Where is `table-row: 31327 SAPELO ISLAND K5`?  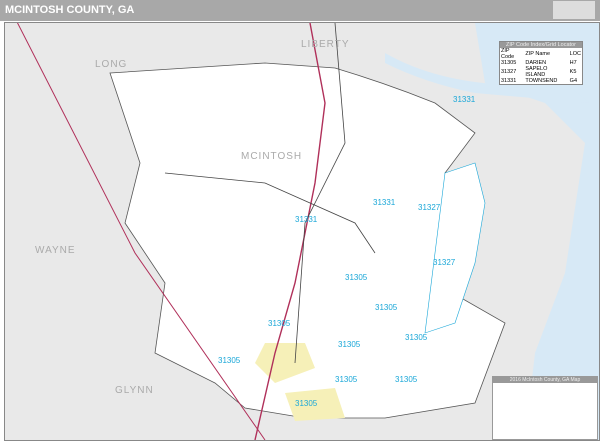 table-row: 31327 SAPELO ISLAND K5 is located at coordinates (539, 72).